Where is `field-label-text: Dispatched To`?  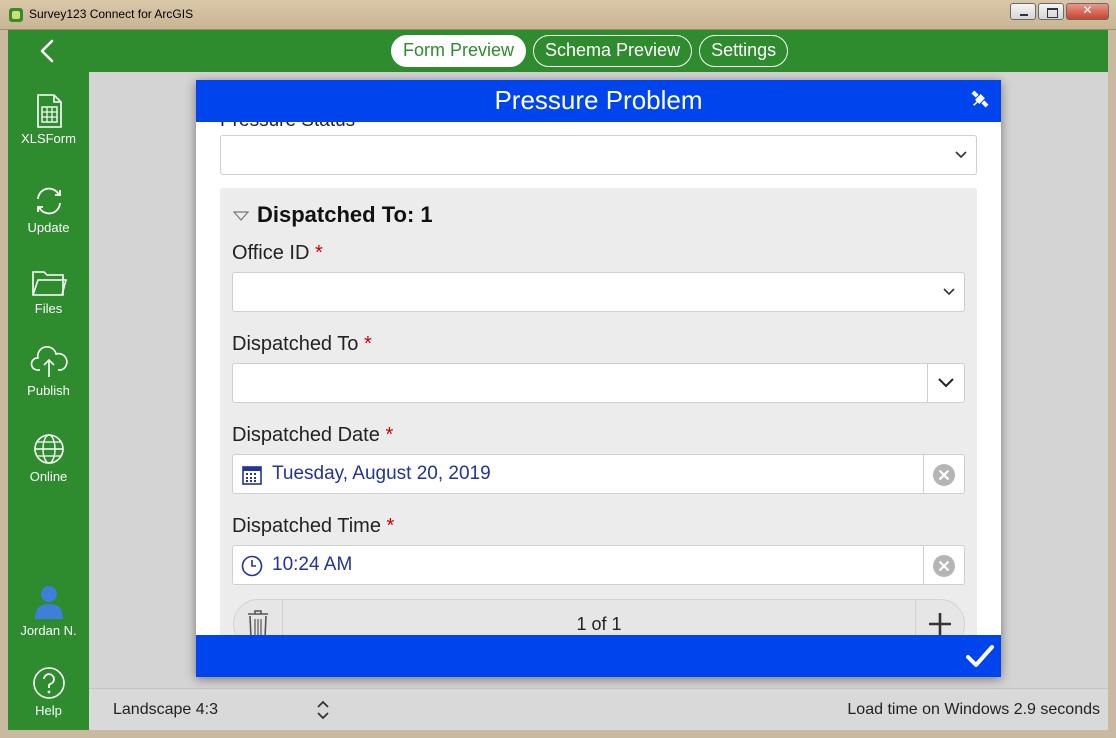
field-label-text: Dispatched To is located at coordinates (295, 344).